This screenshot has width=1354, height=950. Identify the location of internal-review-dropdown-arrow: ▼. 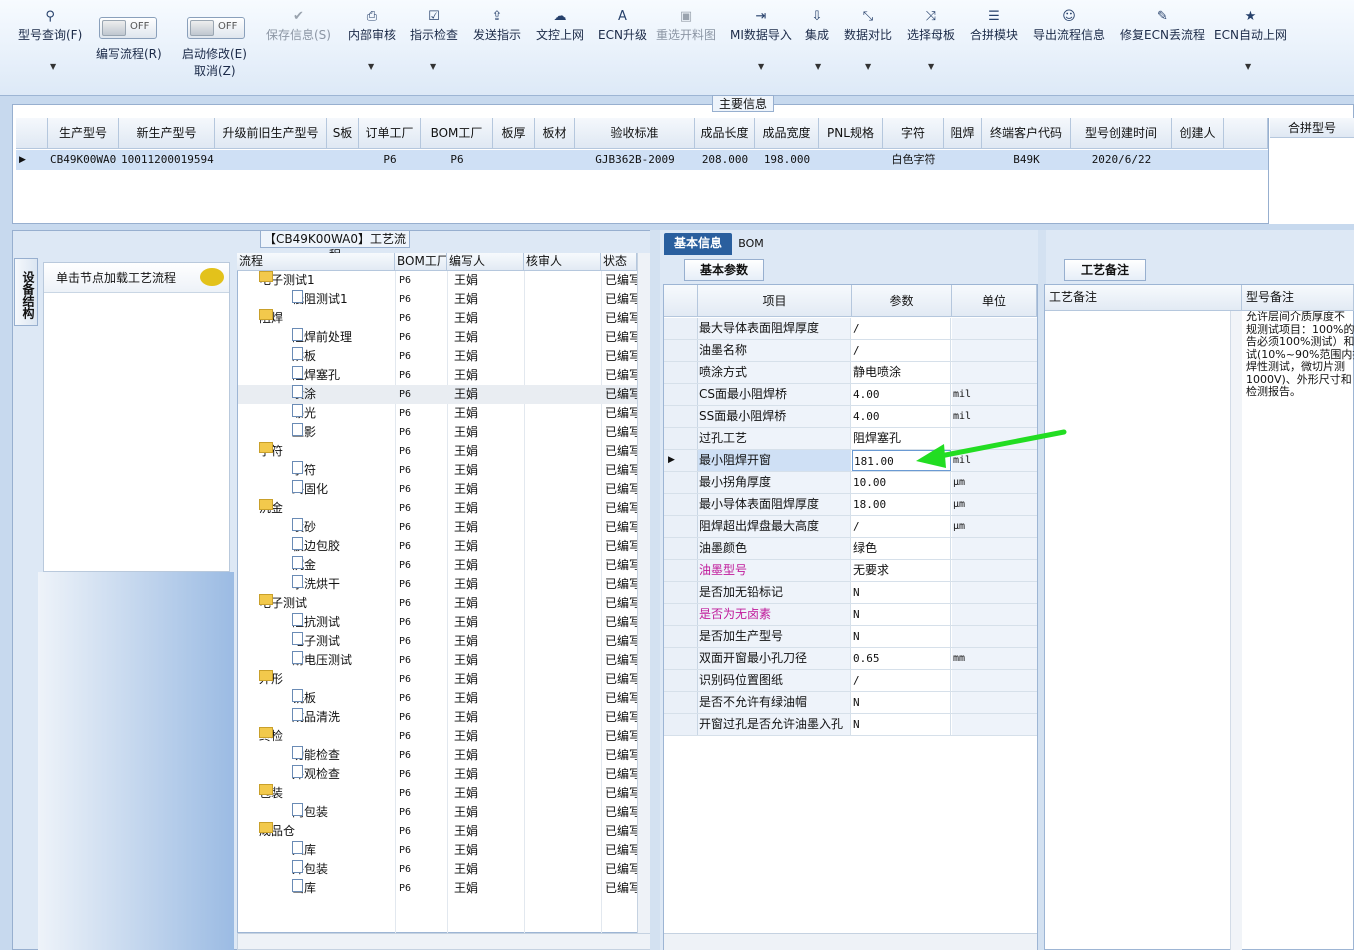
(371, 66).